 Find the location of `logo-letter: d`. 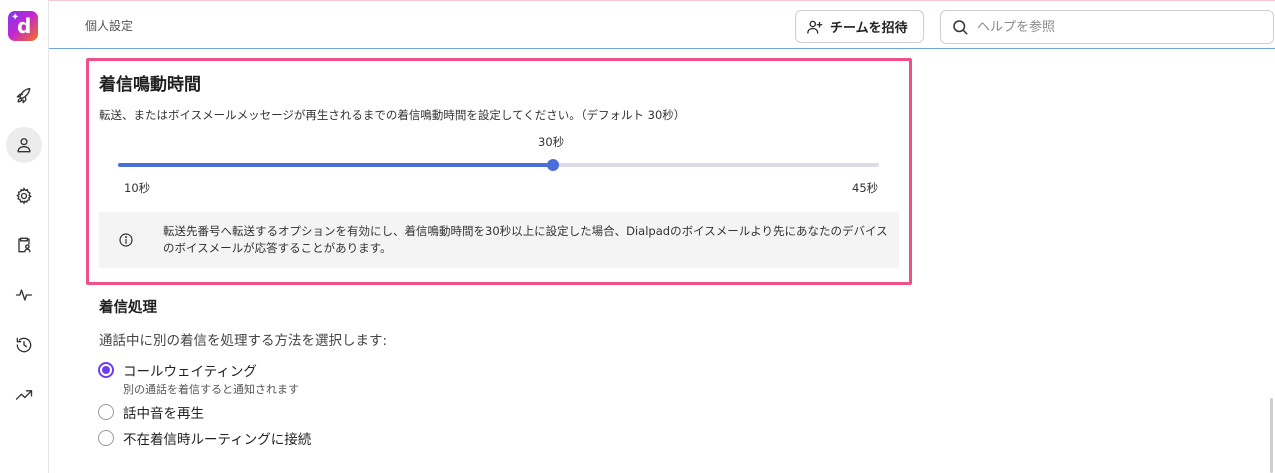

logo-letter: d is located at coordinates (24, 26).